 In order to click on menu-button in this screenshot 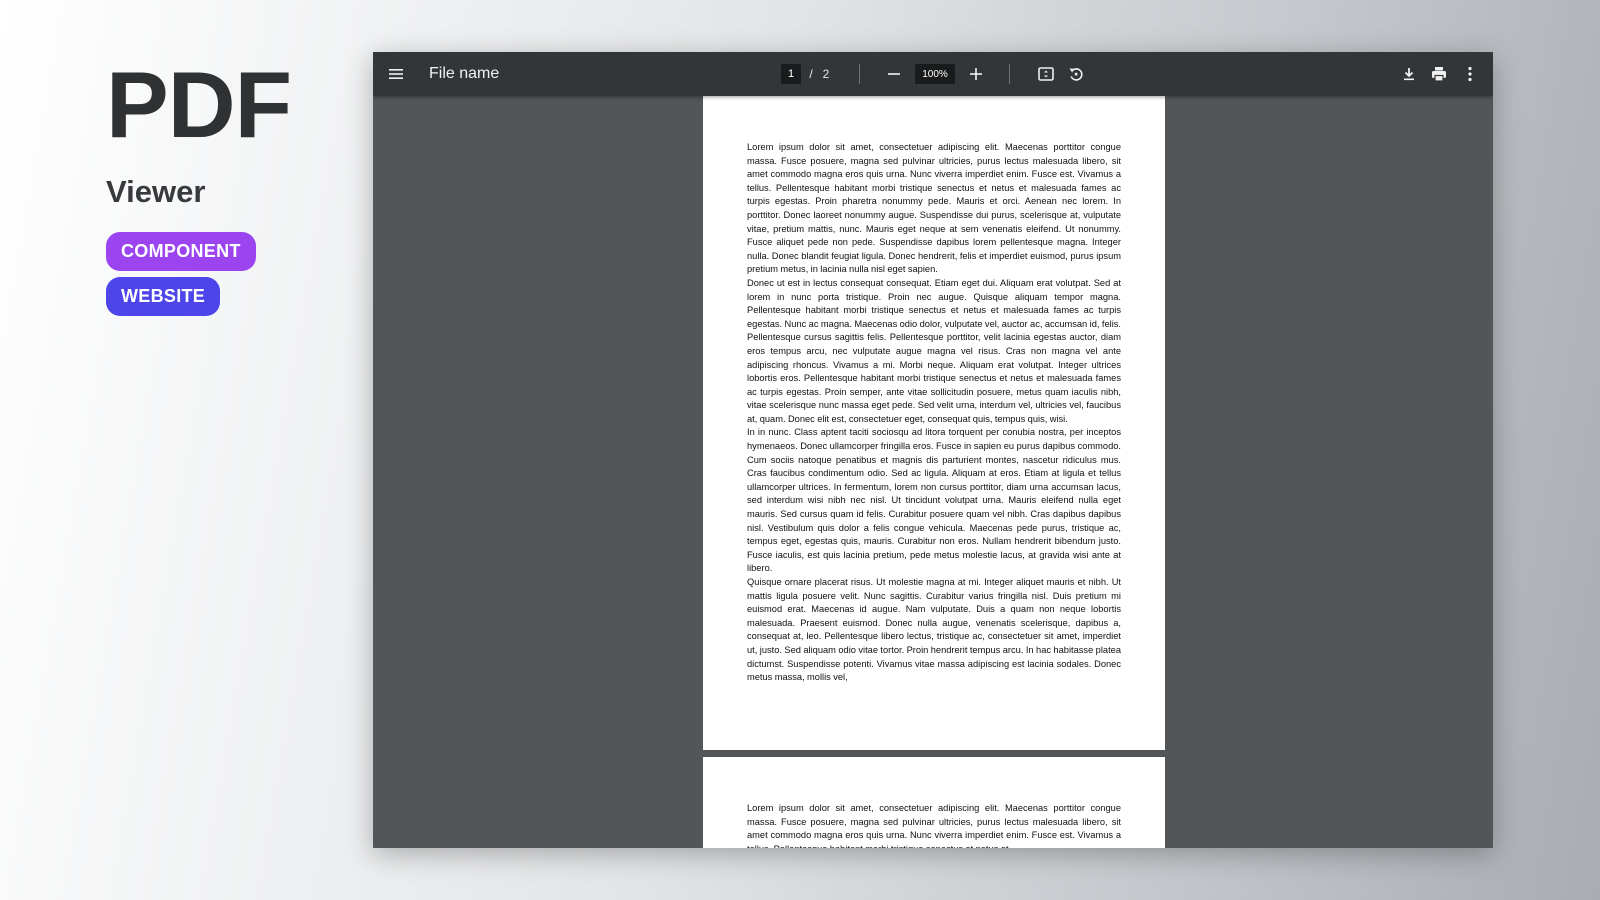, I will do `click(396, 74)`.